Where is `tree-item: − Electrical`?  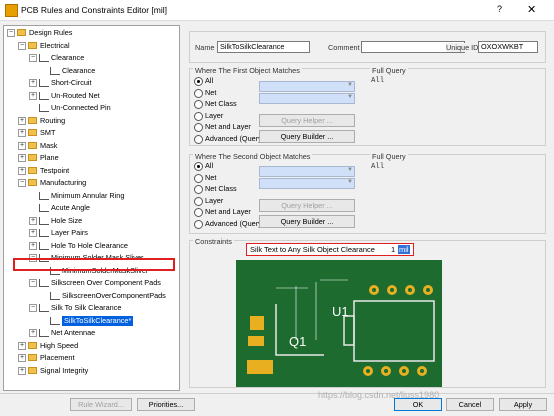
tree-item: − Electrical is located at coordinates (90, 46).